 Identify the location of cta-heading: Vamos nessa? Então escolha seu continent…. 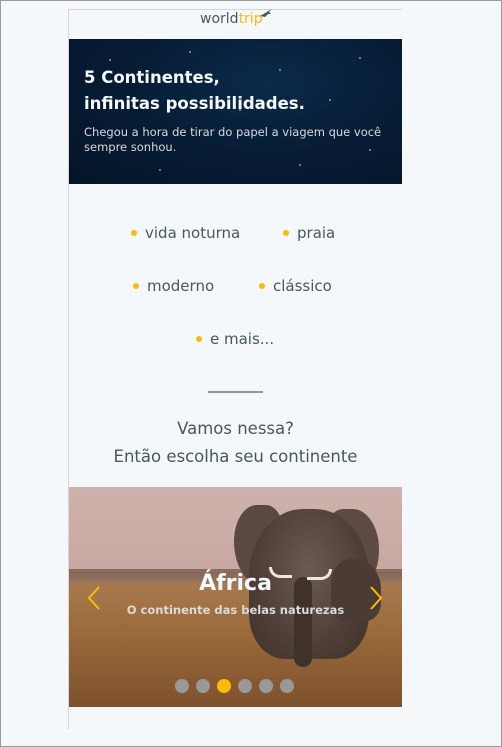
(235, 443).